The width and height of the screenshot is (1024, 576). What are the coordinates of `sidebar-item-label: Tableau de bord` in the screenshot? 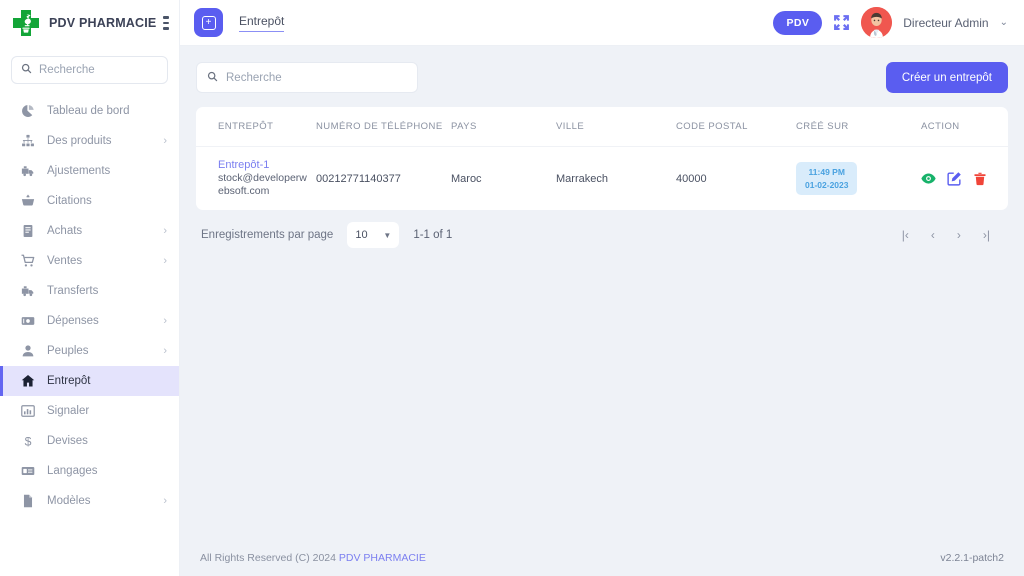 It's located at (88, 111).